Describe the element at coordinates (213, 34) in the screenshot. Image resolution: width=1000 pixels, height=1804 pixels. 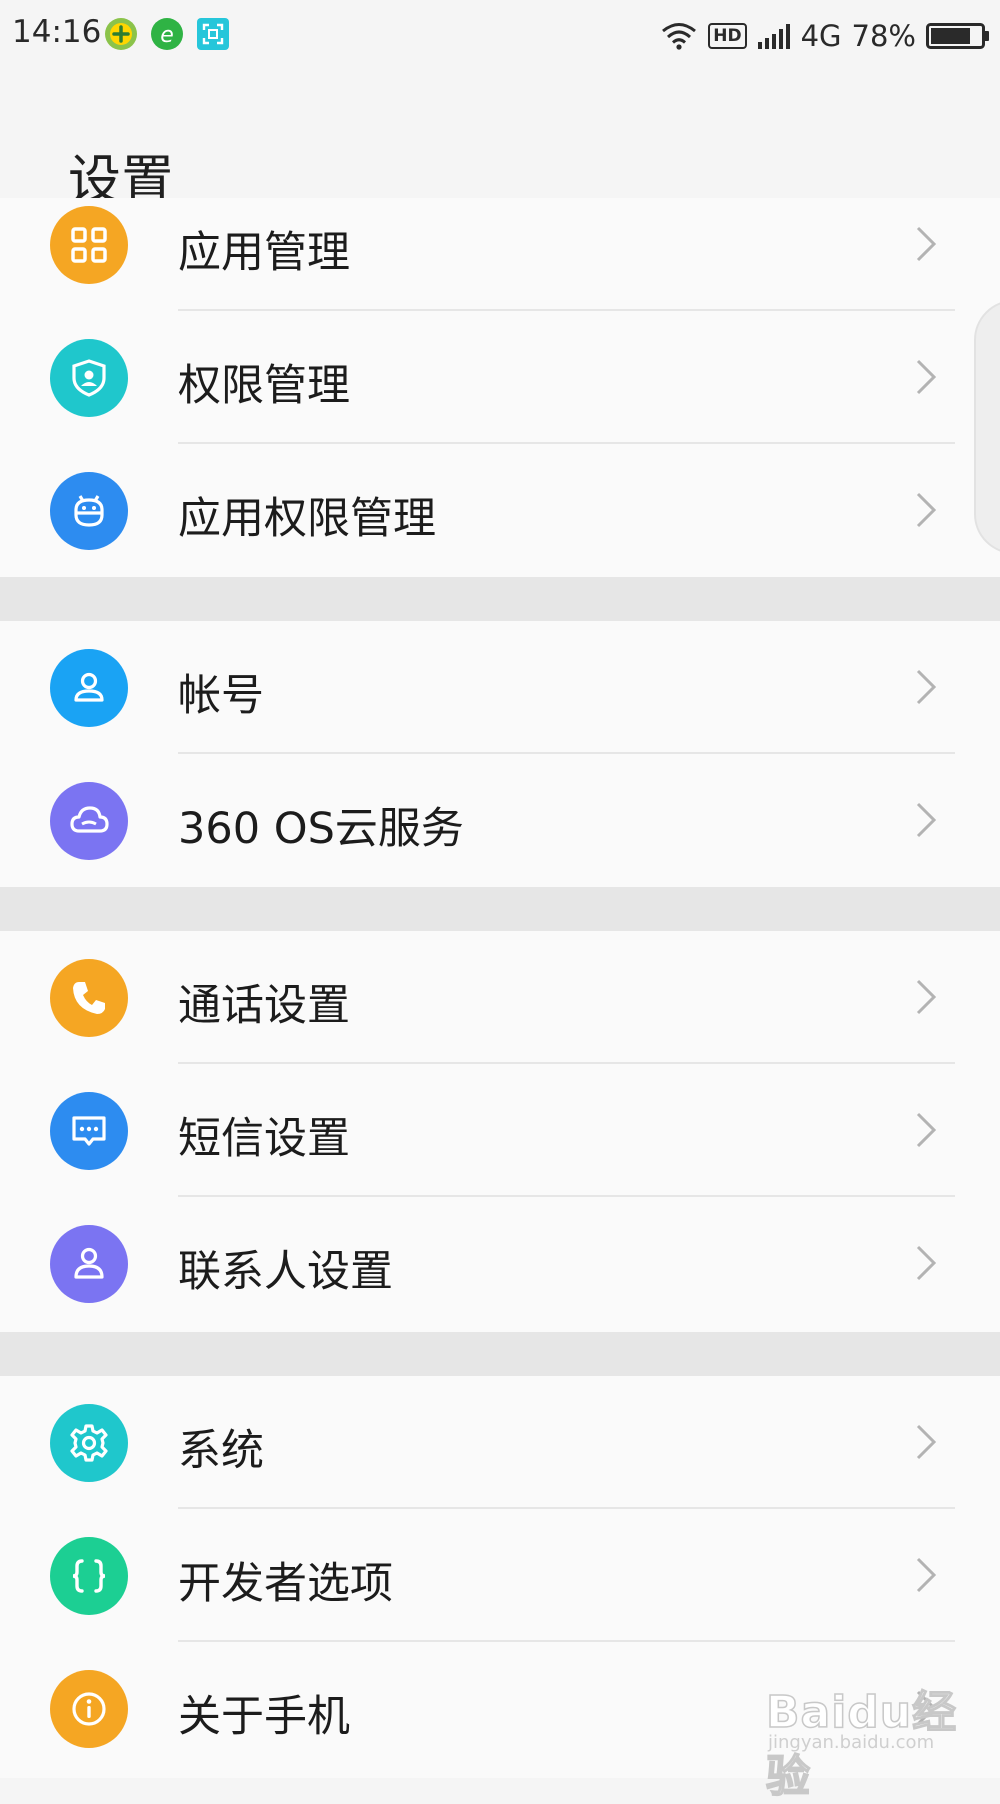
I see `scan-icon` at that location.